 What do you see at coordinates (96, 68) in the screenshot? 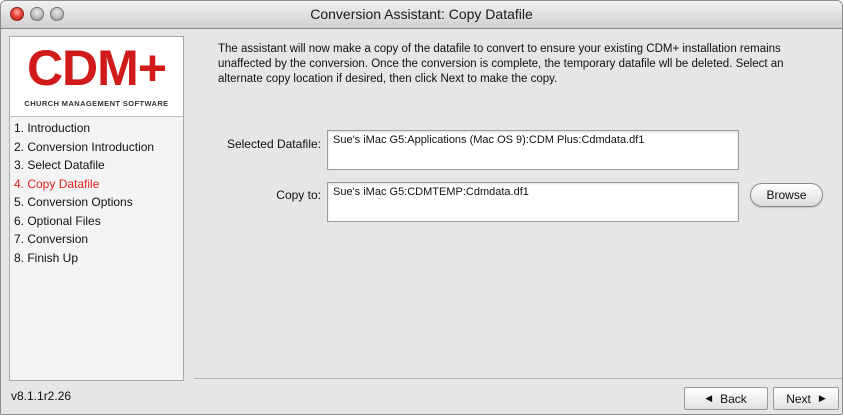
I see `logo-wordmark: CDM+` at bounding box center [96, 68].